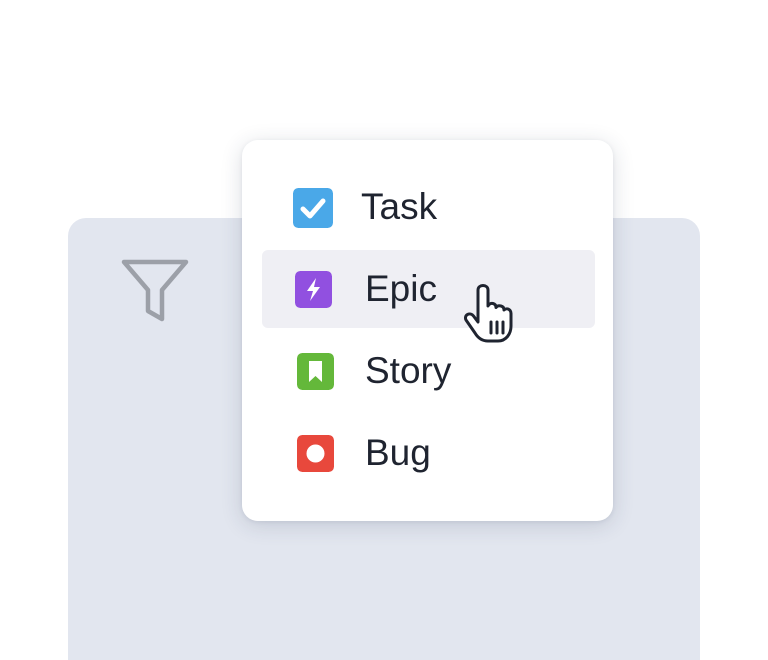 Image resolution: width=768 pixels, height=660 pixels. Describe the element at coordinates (399, 206) in the screenshot. I see `menu-item-label: Task` at that location.